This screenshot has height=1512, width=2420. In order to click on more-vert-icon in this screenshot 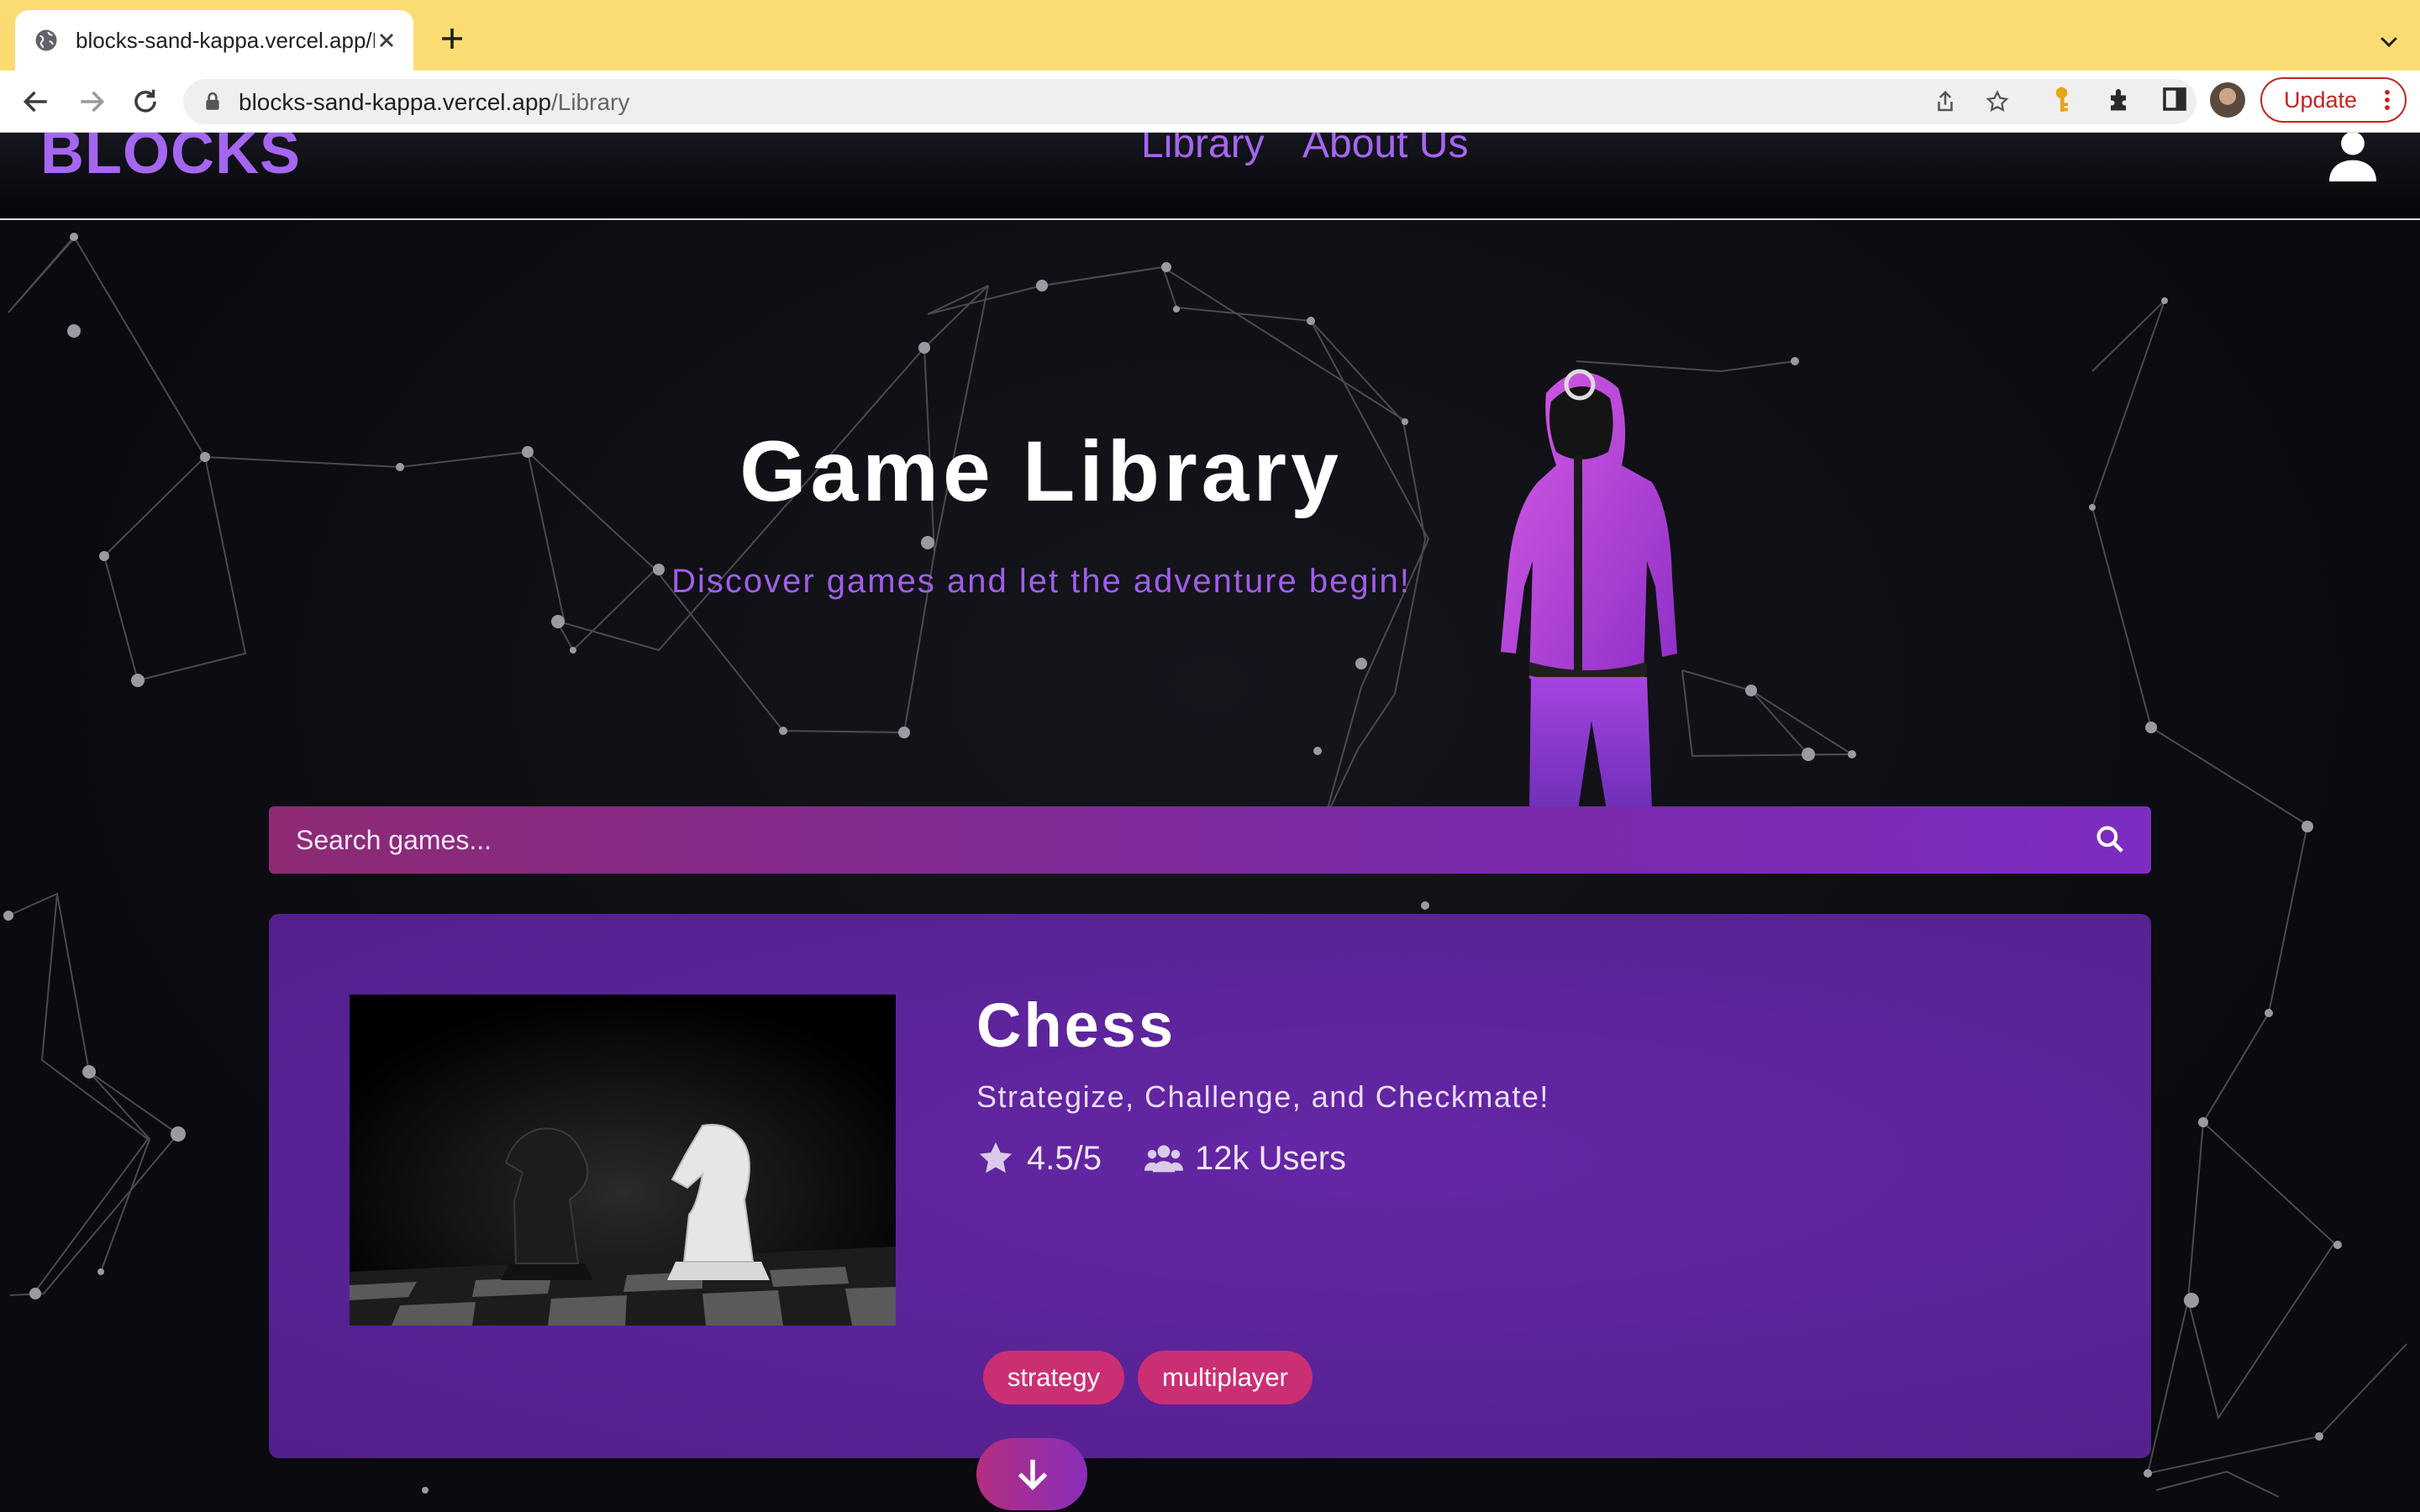, I will do `click(2388, 100)`.